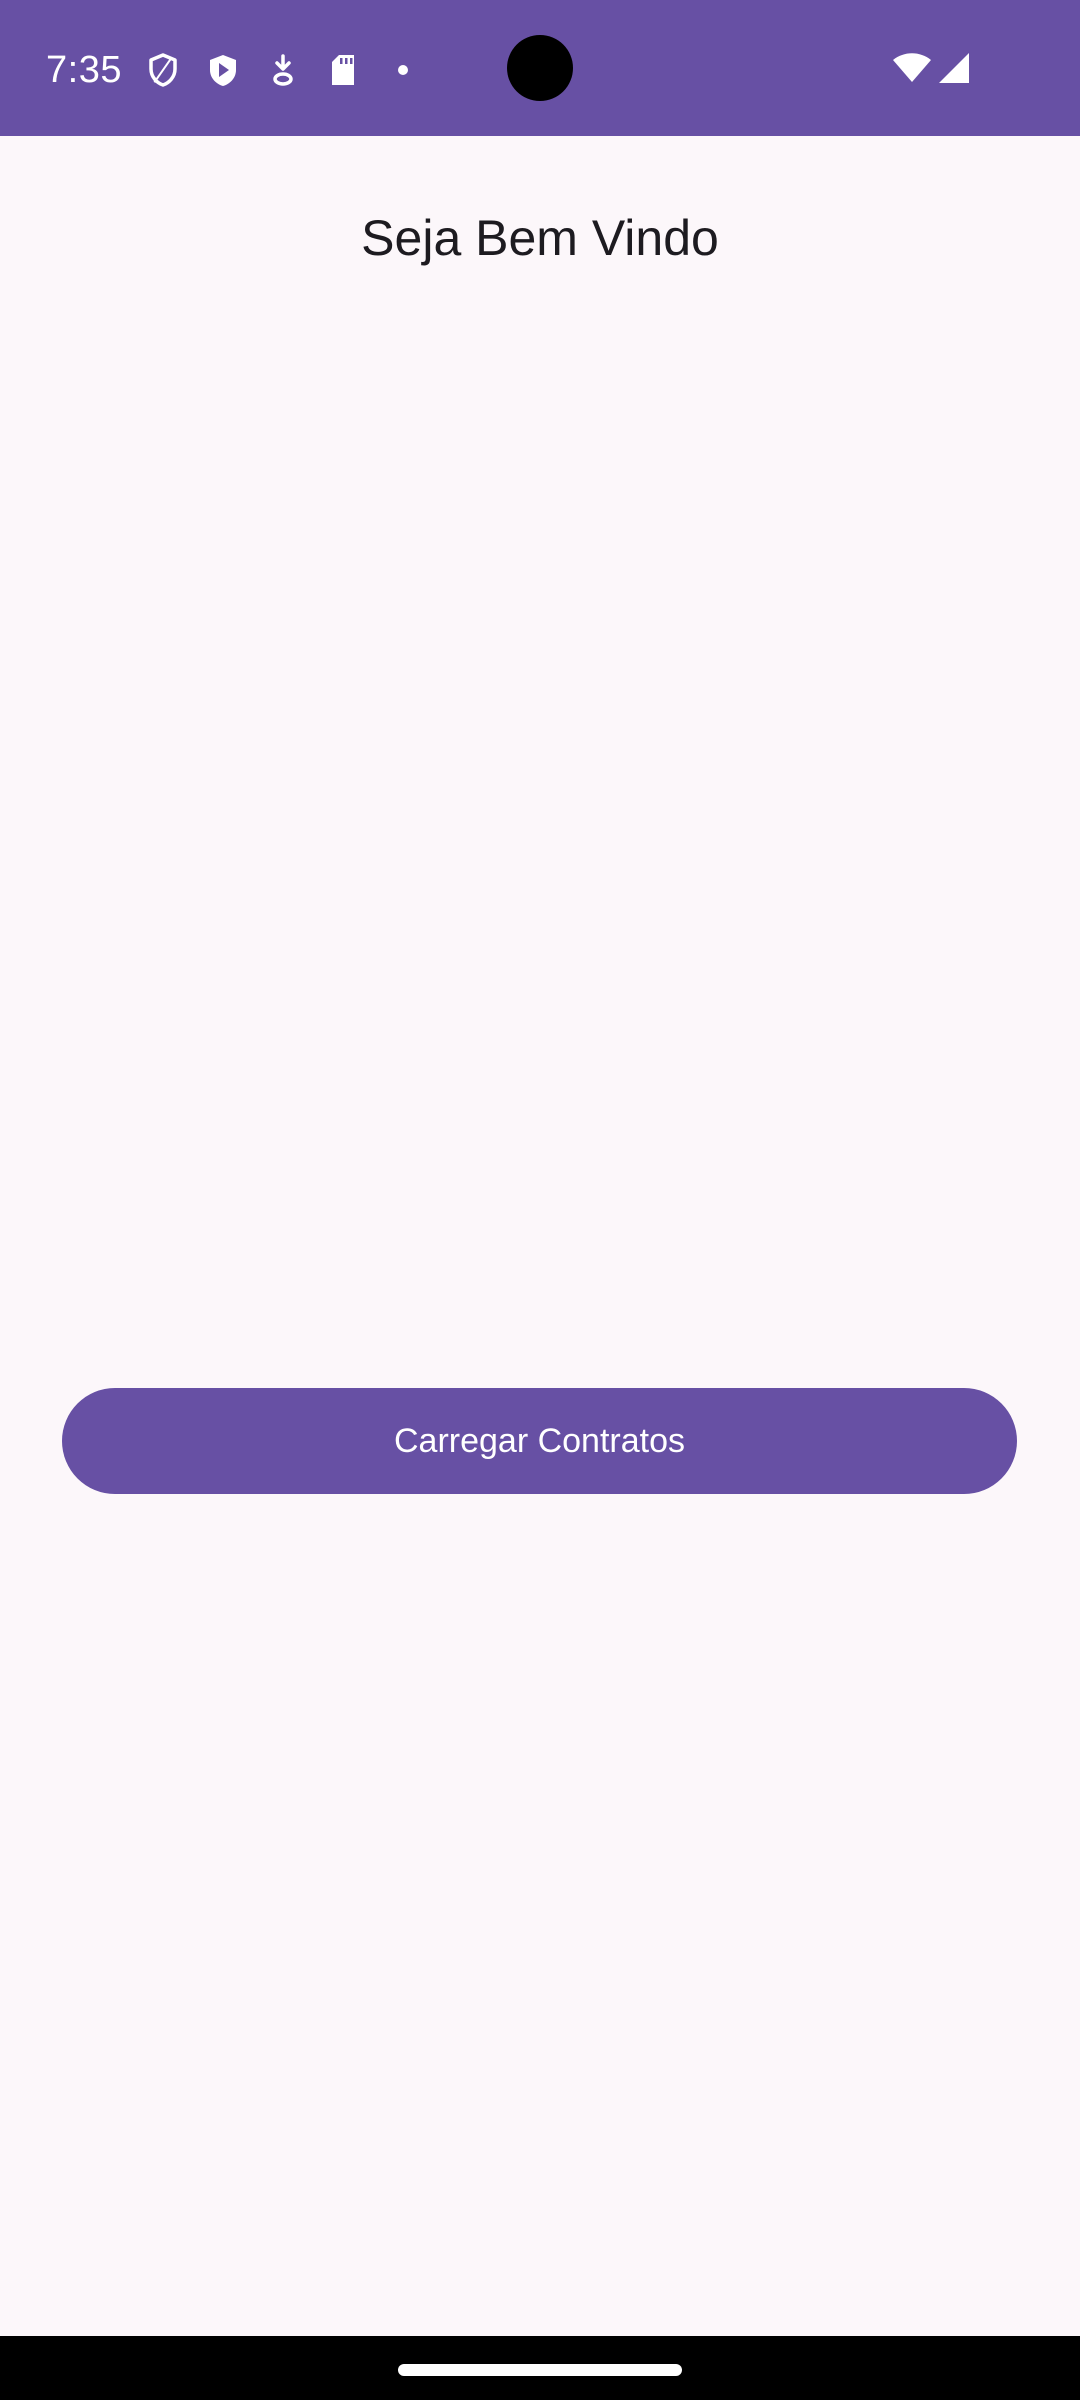  I want to click on status-bar: 7:35, so click(540, 68).